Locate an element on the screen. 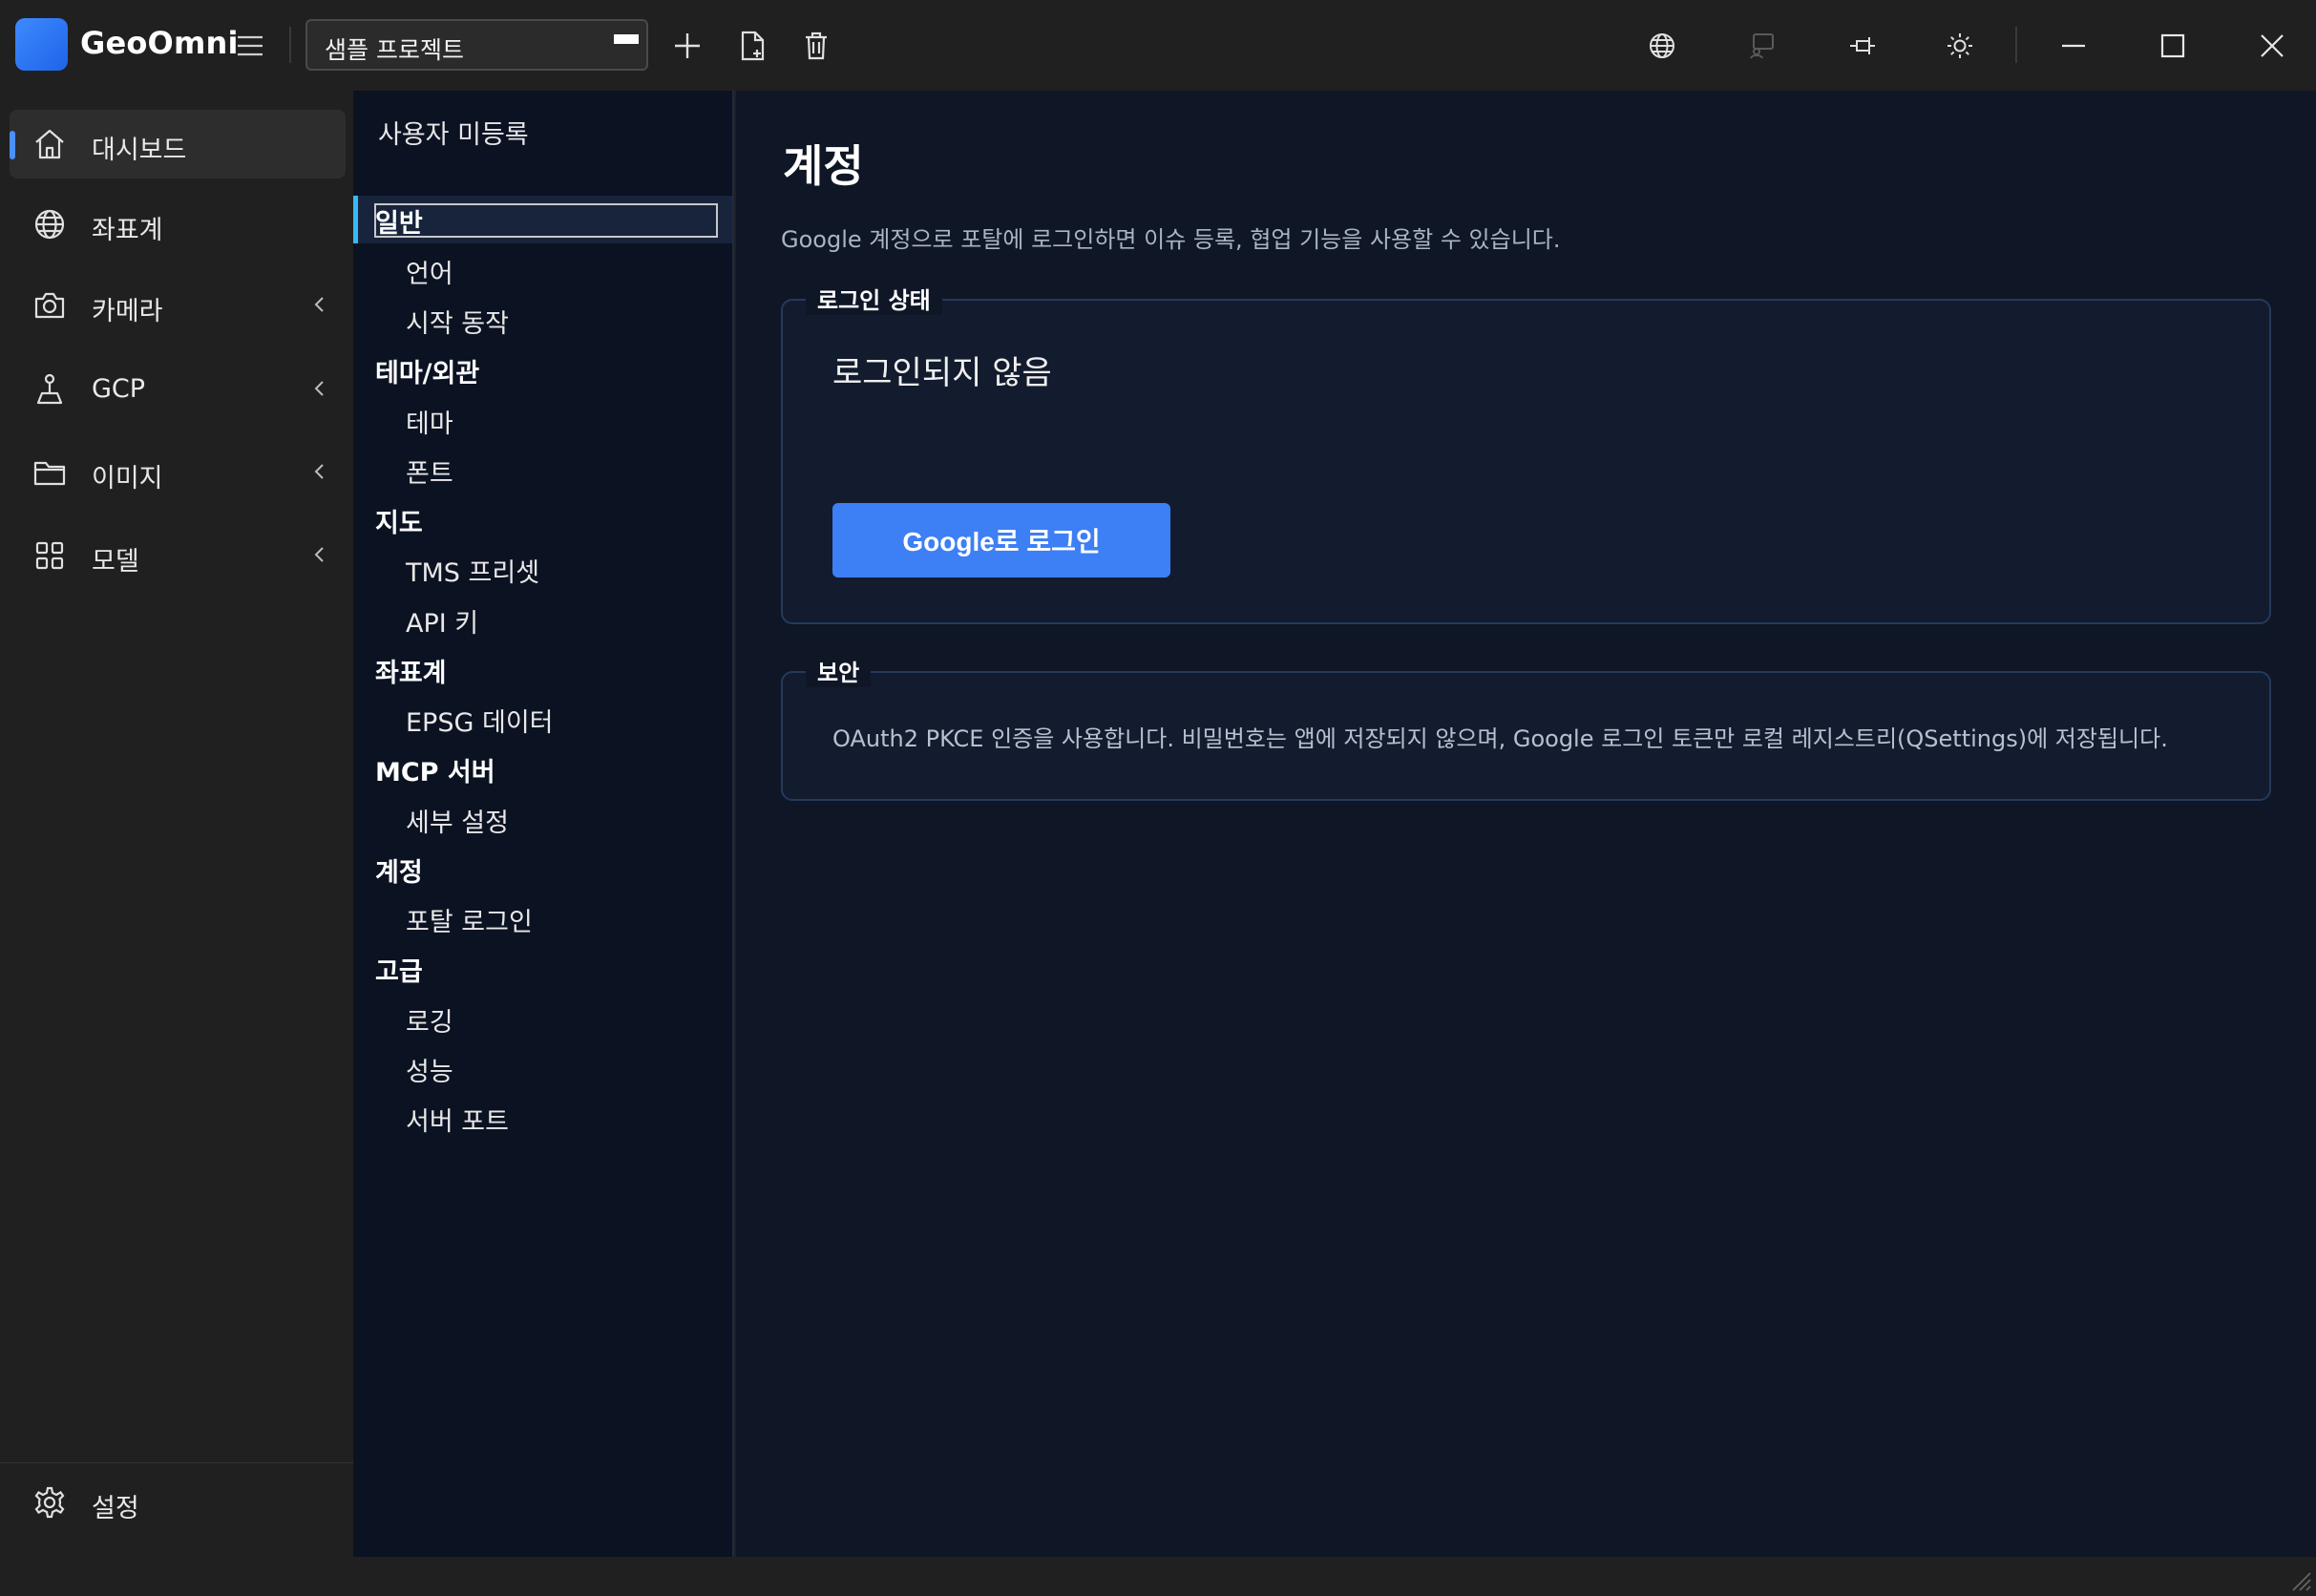 The height and width of the screenshot is (1596, 2316). tree-focus-outline is located at coordinates (546, 220).